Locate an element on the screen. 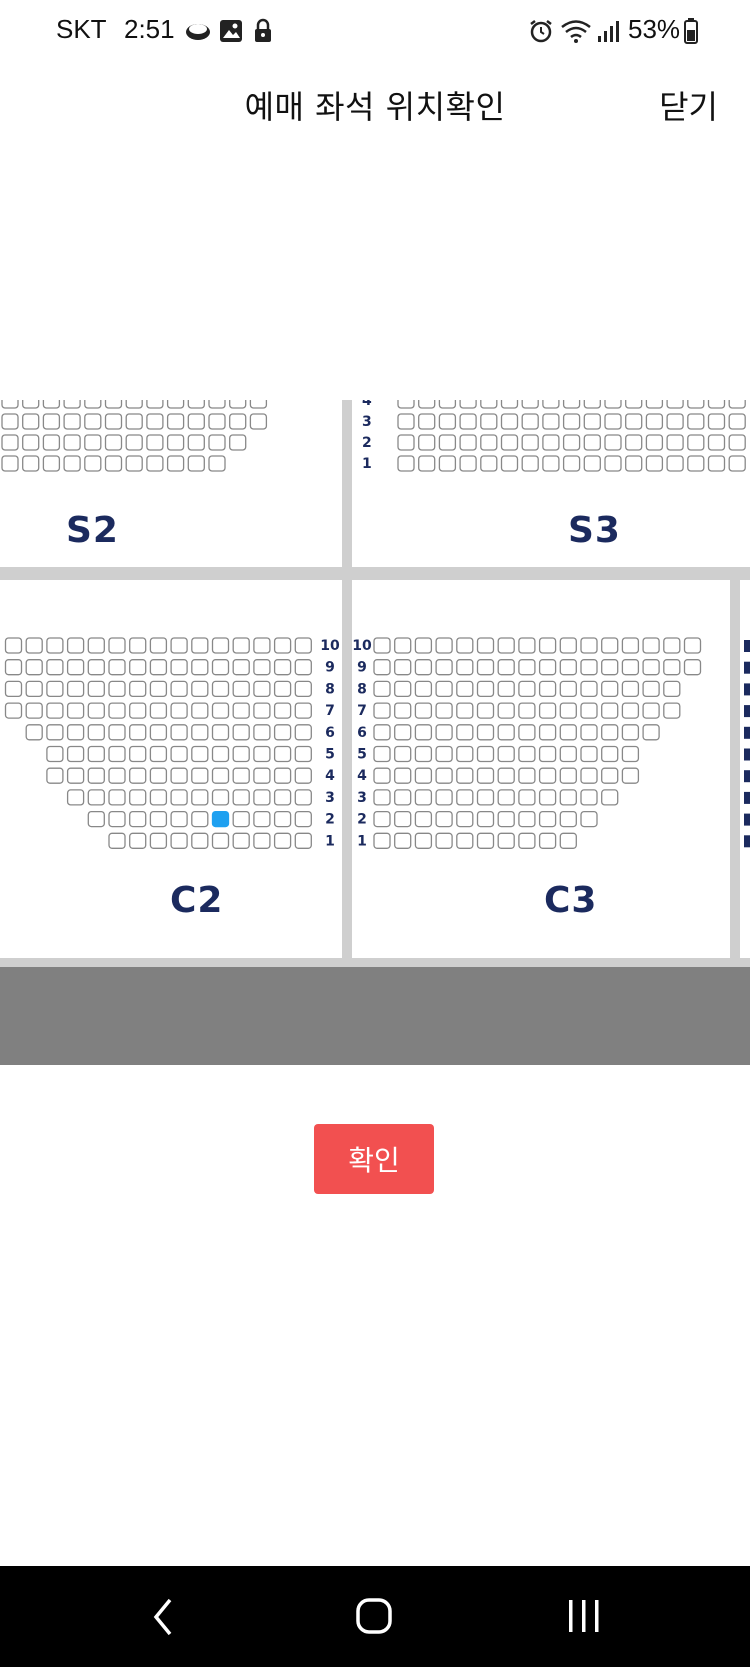 The image size is (750, 1667). section-label: C2 is located at coordinates (197, 900).